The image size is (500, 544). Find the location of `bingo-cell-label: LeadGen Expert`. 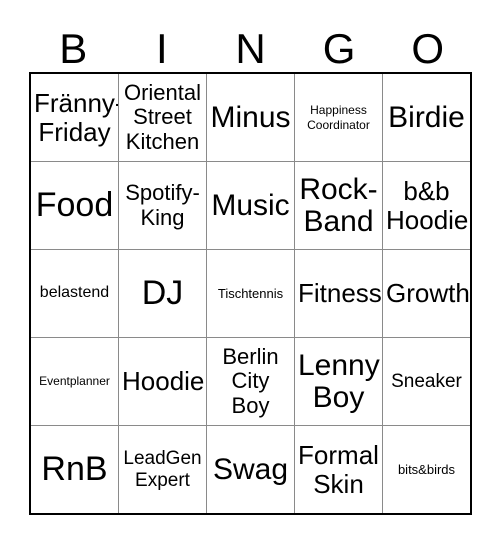

bingo-cell-label: LeadGen Expert is located at coordinates (162, 469).